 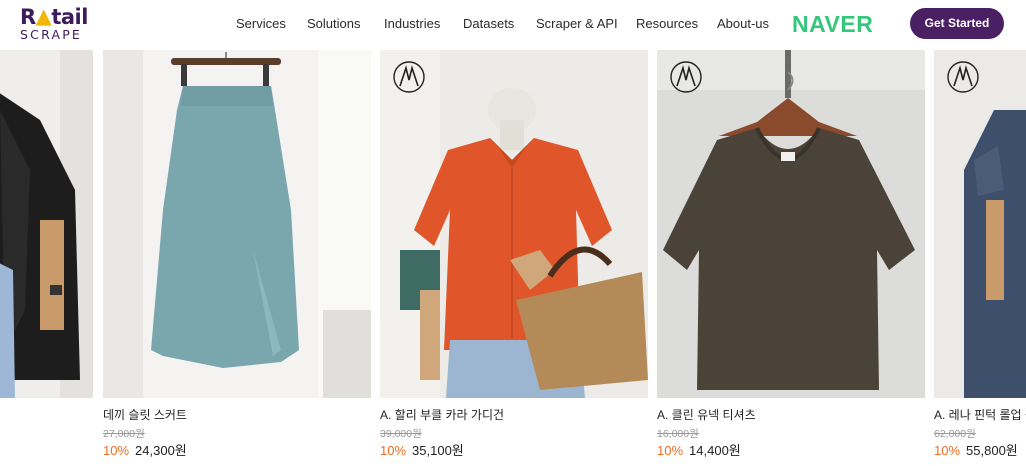 What do you see at coordinates (401, 434) in the screenshot?
I see `original-price: 39,000원` at bounding box center [401, 434].